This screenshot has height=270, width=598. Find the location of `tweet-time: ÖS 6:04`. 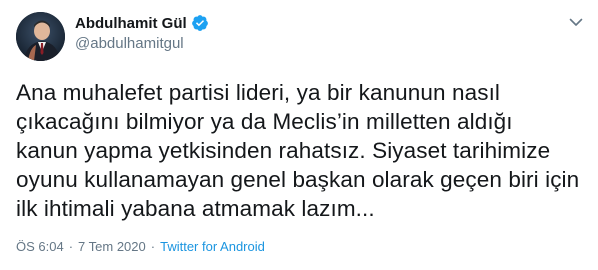

tweet-time: ÖS 6:04 is located at coordinates (40, 246).